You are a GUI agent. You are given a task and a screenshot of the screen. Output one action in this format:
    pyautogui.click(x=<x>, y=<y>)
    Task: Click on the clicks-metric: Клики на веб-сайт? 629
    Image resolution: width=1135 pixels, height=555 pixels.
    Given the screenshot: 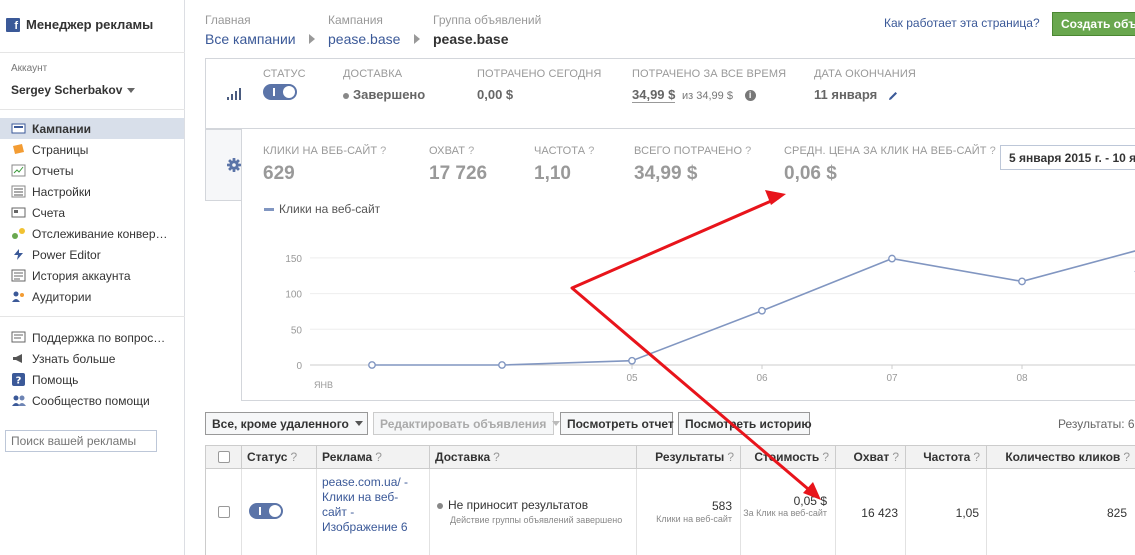 What is the action you would take?
    pyautogui.click(x=325, y=164)
    